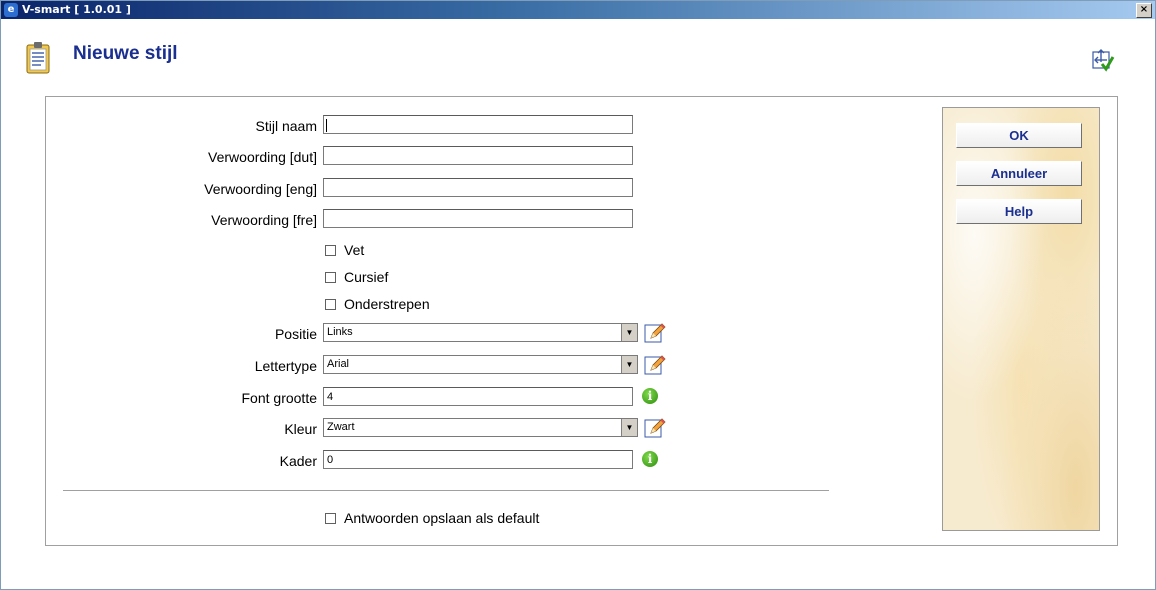 The image size is (1156, 590). I want to click on help-button: Help, so click(1019, 211).